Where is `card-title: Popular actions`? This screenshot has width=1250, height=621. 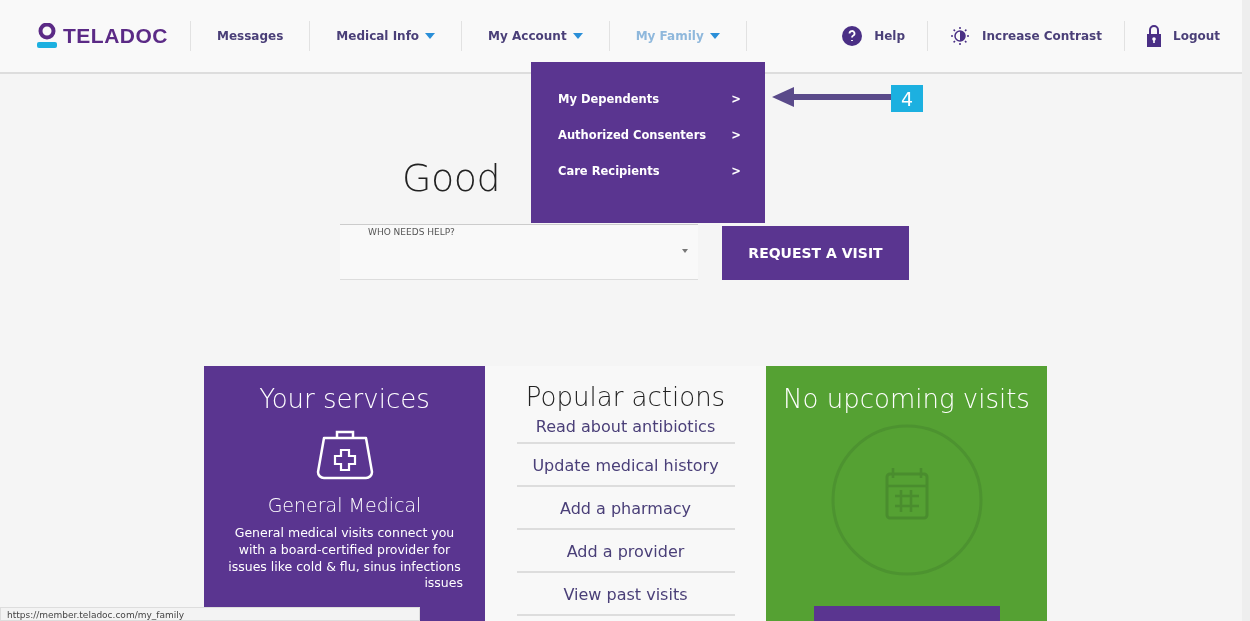
card-title: Popular actions is located at coordinates (625, 397).